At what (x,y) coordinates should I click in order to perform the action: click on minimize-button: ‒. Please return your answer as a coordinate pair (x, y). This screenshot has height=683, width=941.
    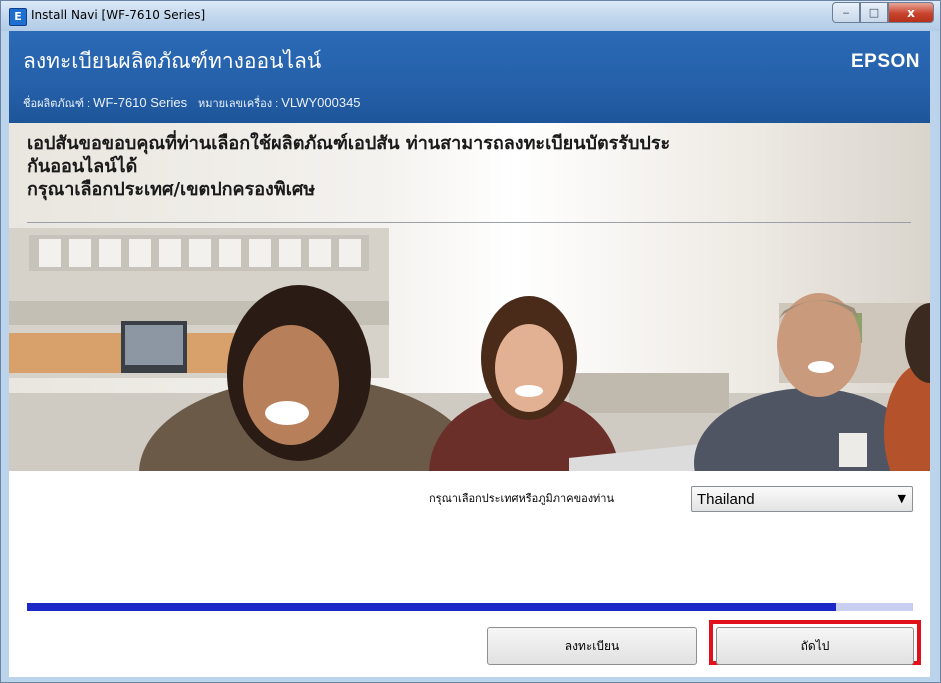
    Looking at the image, I should click on (846, 12).